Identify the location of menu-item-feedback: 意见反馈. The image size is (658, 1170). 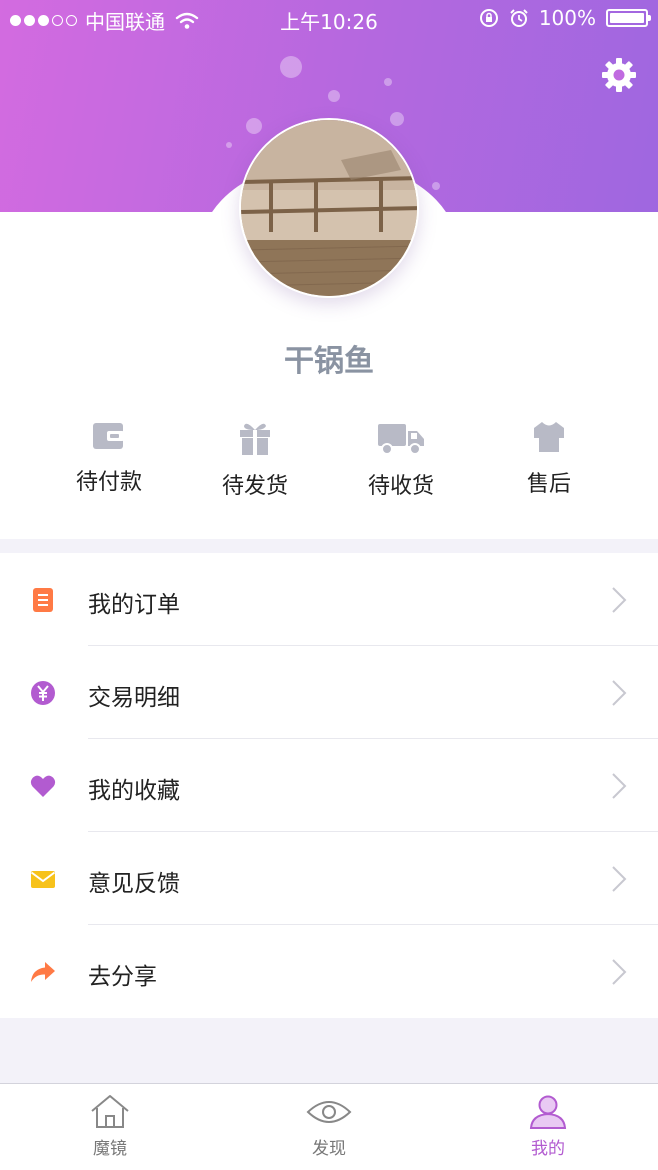
(329, 878).